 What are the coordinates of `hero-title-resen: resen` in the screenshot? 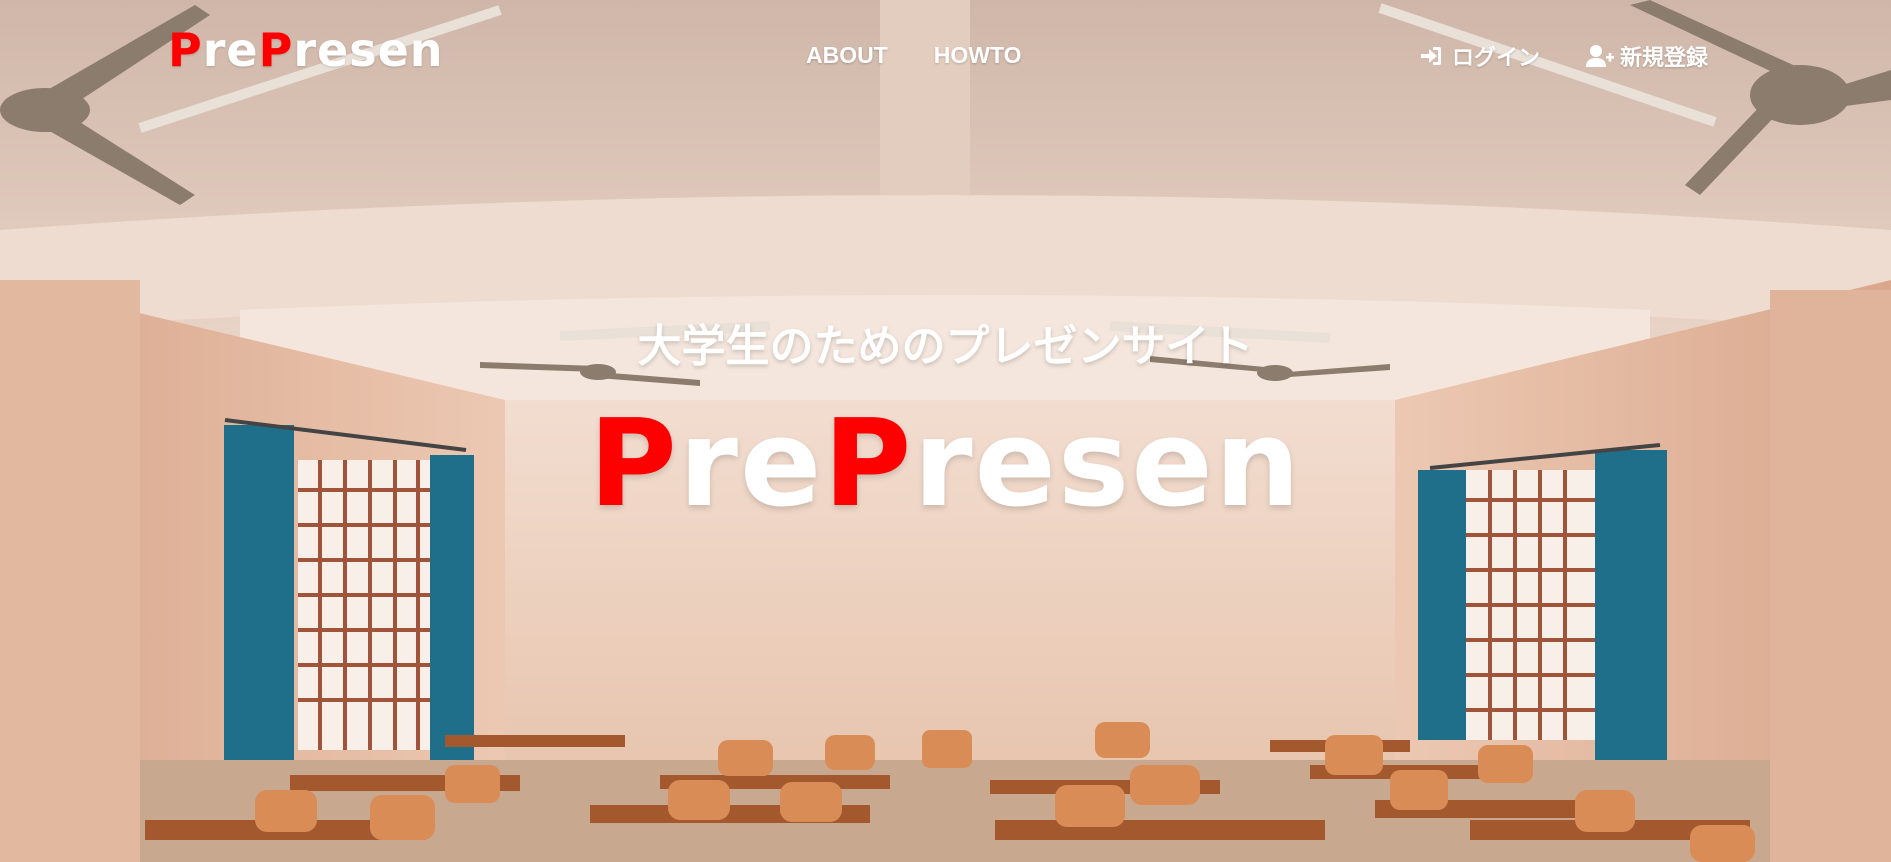 It's located at (1108, 464).